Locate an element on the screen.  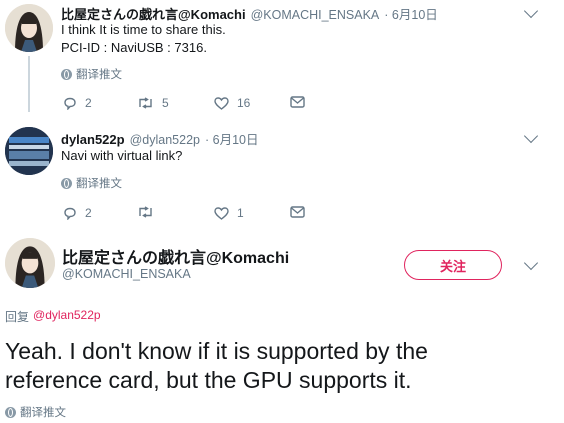
reply-prefix: 回复 is located at coordinates (17, 317).